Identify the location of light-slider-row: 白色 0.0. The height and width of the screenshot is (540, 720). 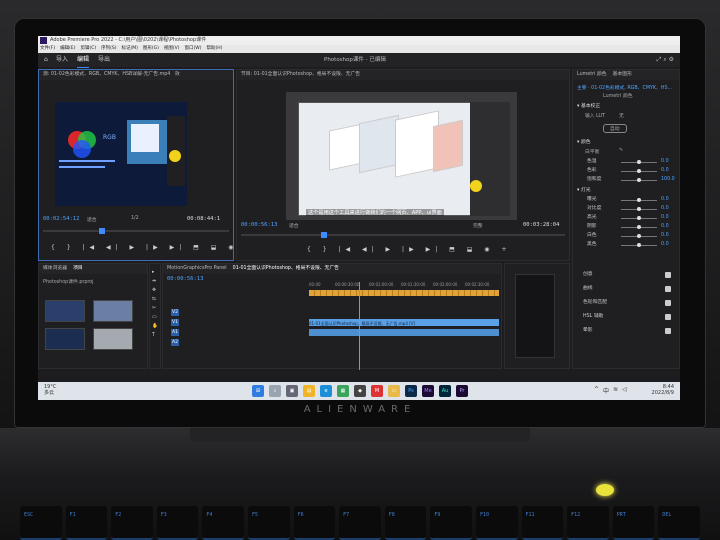
(627, 236).